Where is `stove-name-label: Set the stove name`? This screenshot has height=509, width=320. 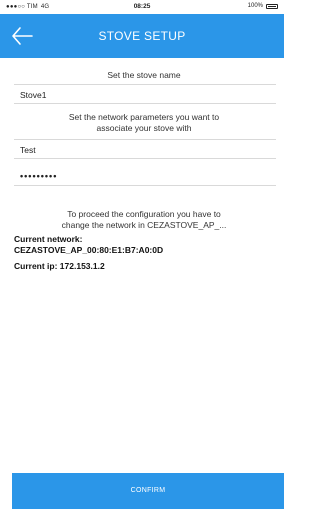 stove-name-label: Set the stove name is located at coordinates (144, 75).